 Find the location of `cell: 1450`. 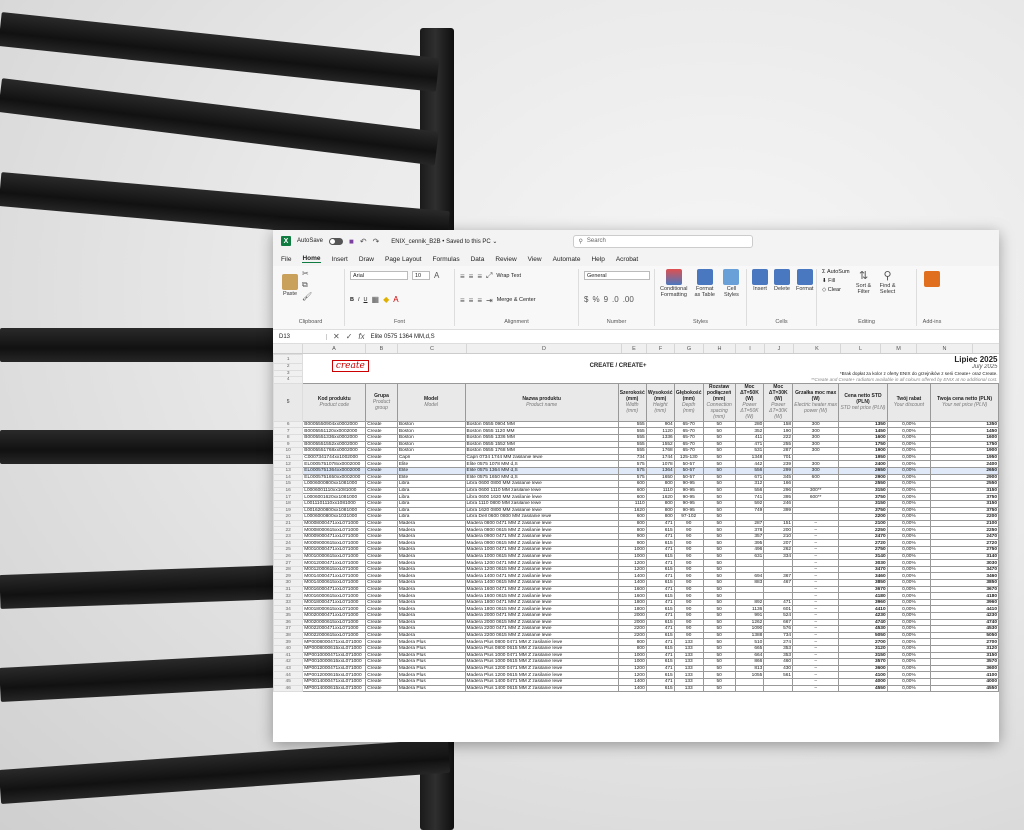

cell: 1450 is located at coordinates (964, 431).